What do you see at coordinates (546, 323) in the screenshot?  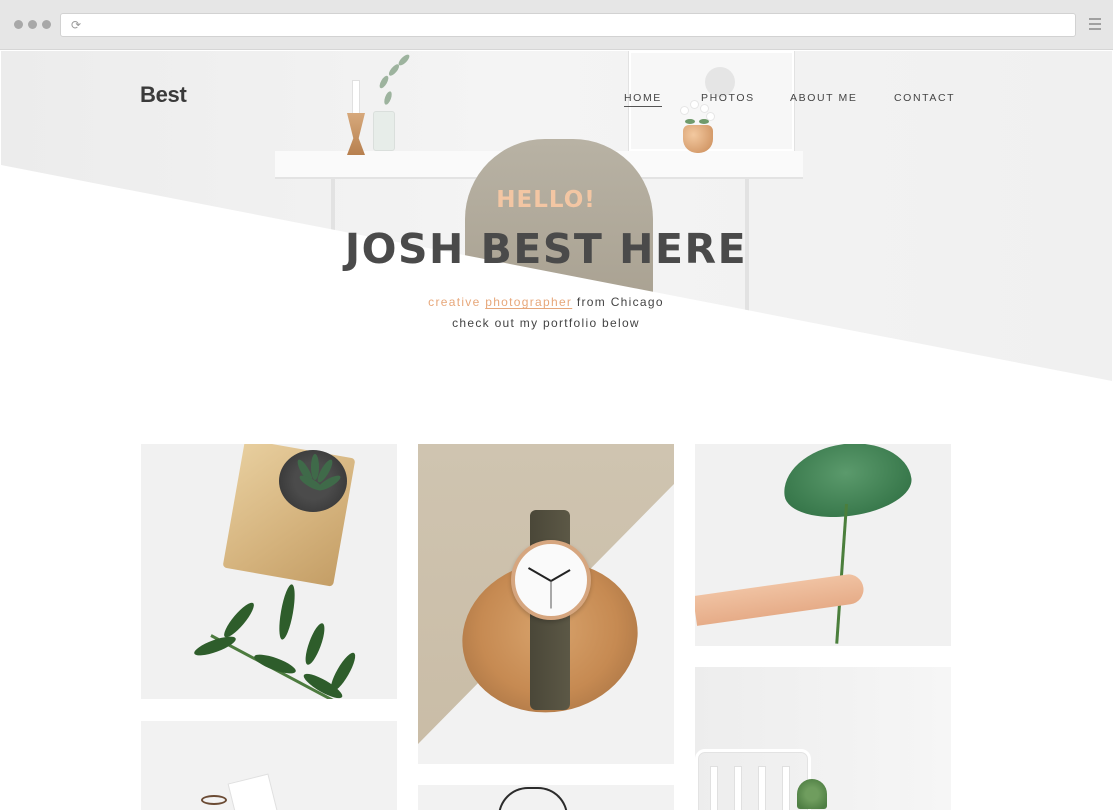 I see `hero-line2: check out my portfolio below` at bounding box center [546, 323].